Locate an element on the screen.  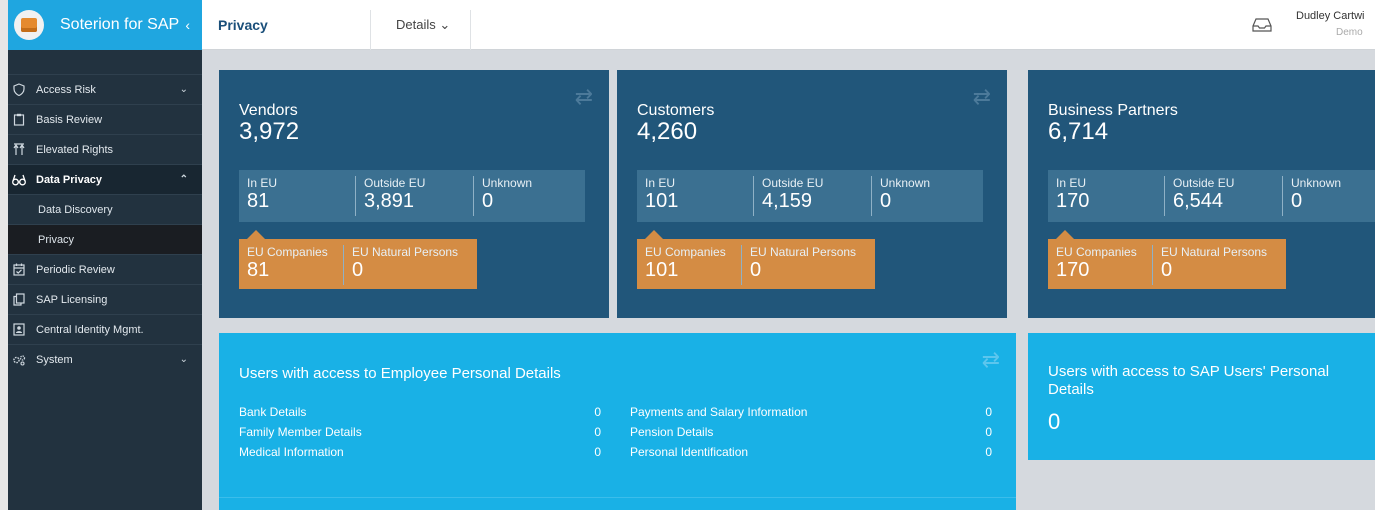
chevron-down-icon: ⌄ is located at coordinates (183, 359).